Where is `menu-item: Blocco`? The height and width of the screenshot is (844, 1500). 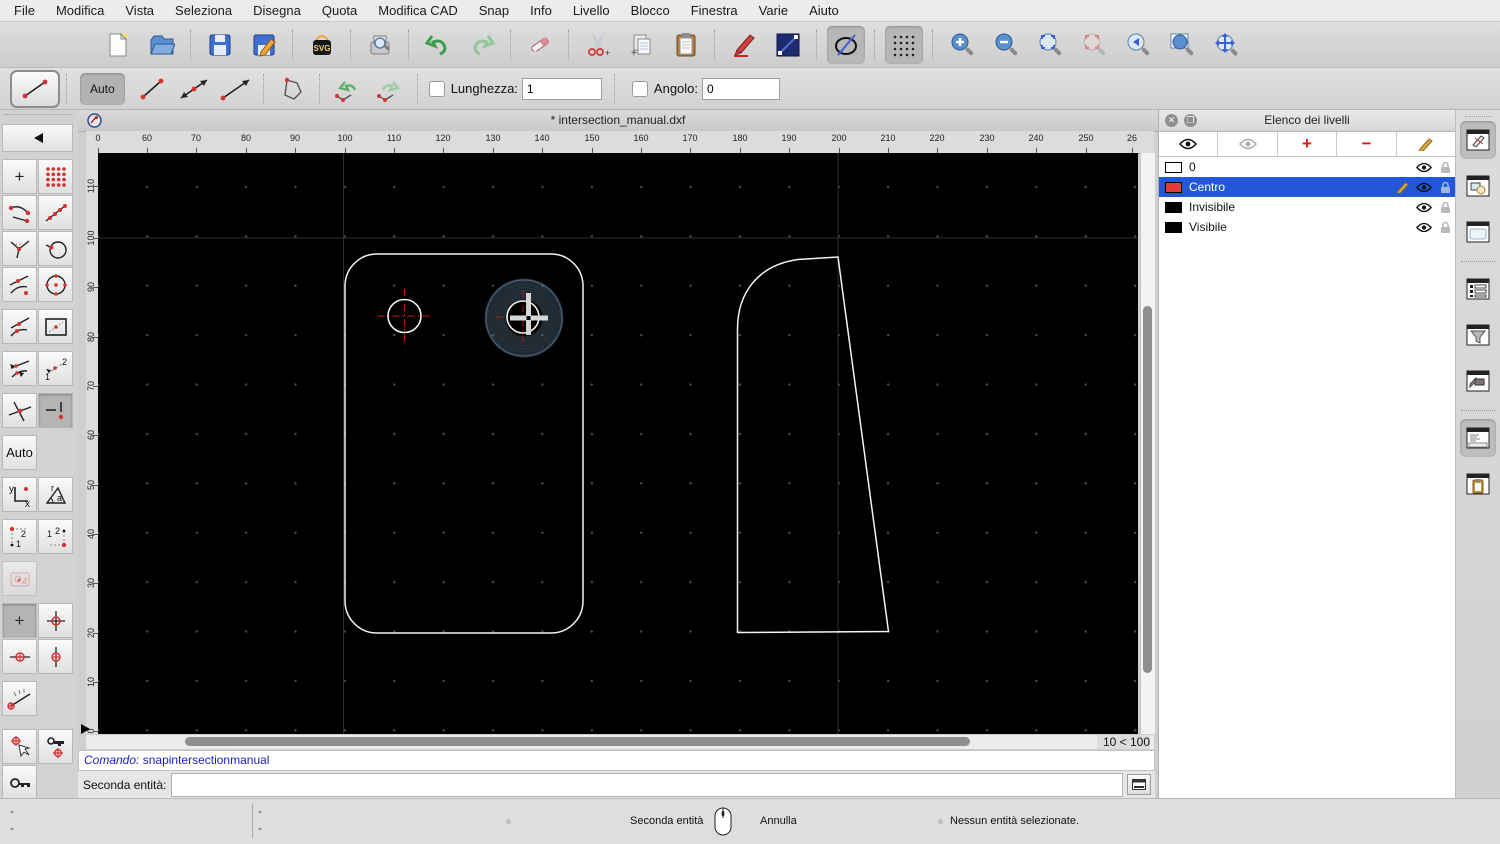
menu-item: Blocco is located at coordinates (650, 10).